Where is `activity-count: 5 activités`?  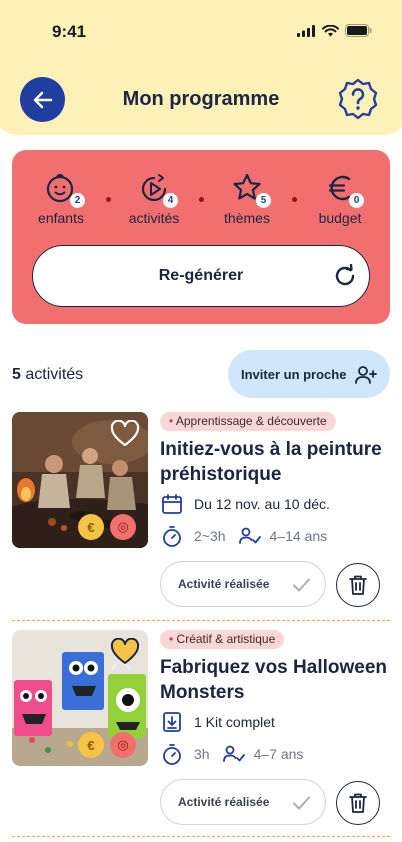 activity-count: 5 activités is located at coordinates (47, 375).